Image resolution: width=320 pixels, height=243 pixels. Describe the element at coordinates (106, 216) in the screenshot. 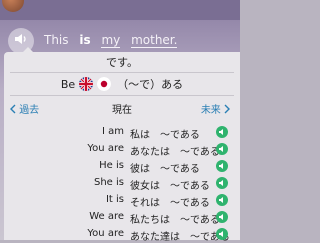

I see `conjugation-english: We are` at that location.